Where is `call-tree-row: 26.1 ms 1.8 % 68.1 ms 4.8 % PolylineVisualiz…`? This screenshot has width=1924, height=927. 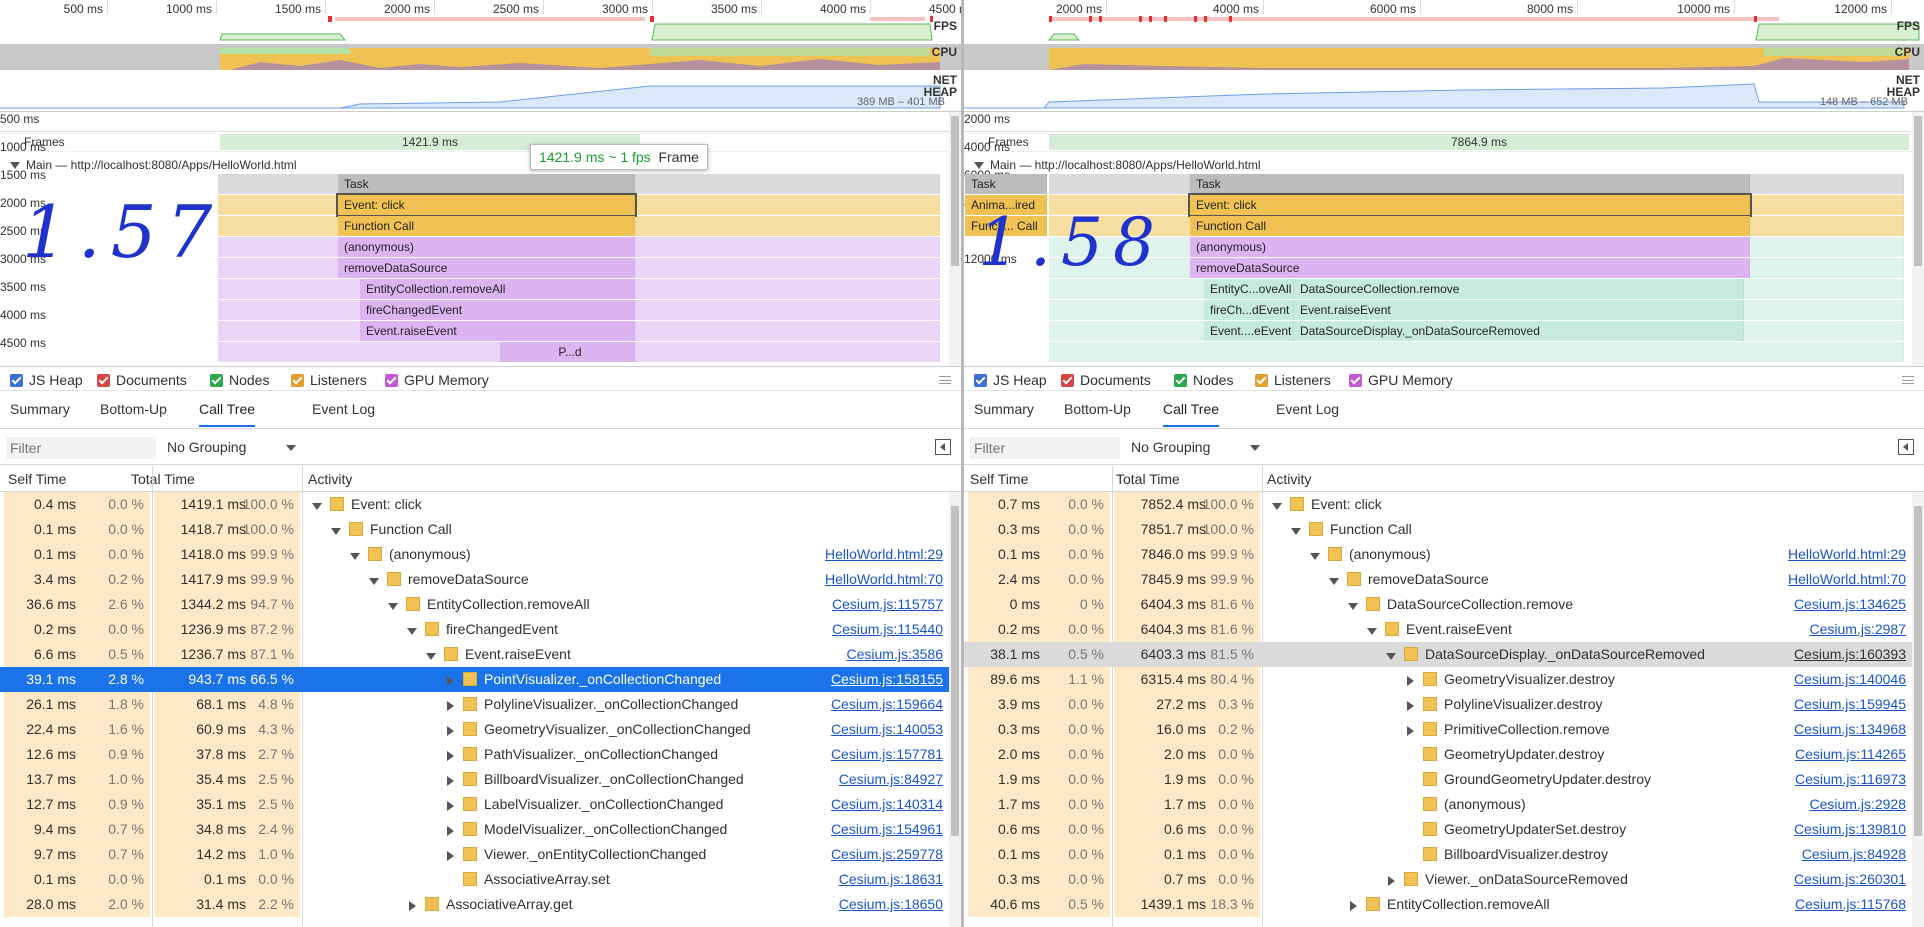
call-tree-row: 26.1 ms 1.8 % 68.1 ms 4.8 % PolylineVisualiz… is located at coordinates (480, 704).